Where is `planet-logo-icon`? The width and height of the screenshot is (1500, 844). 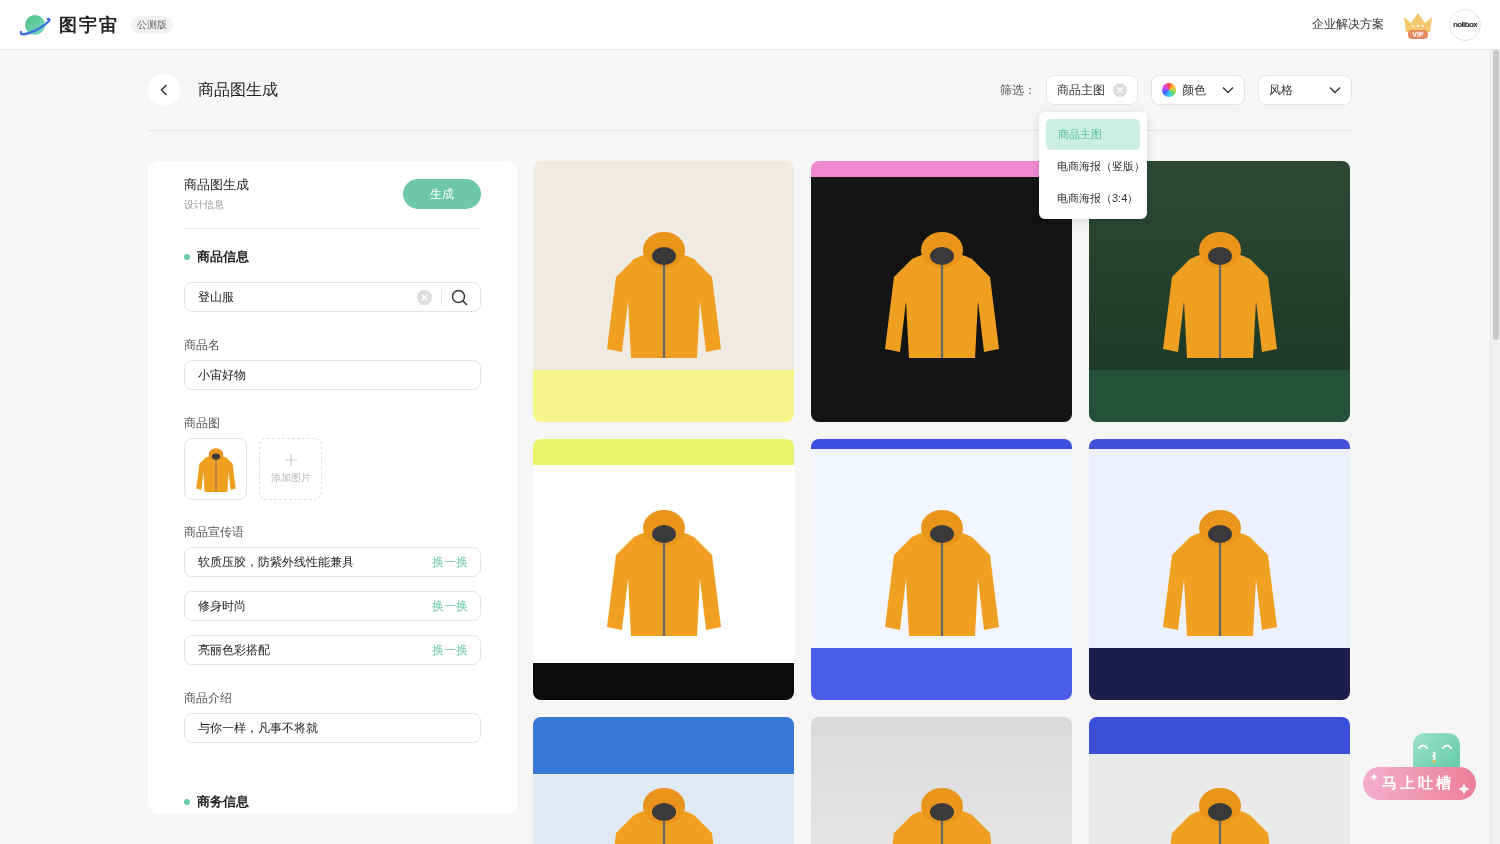
planet-logo-icon is located at coordinates (35, 24).